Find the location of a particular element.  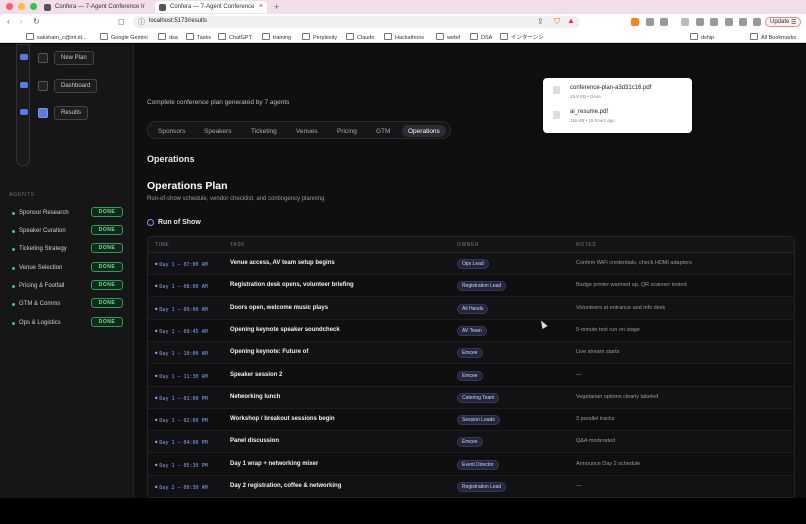

agent-sponsor-research: Sponsor Research is located at coordinates (40, 213).